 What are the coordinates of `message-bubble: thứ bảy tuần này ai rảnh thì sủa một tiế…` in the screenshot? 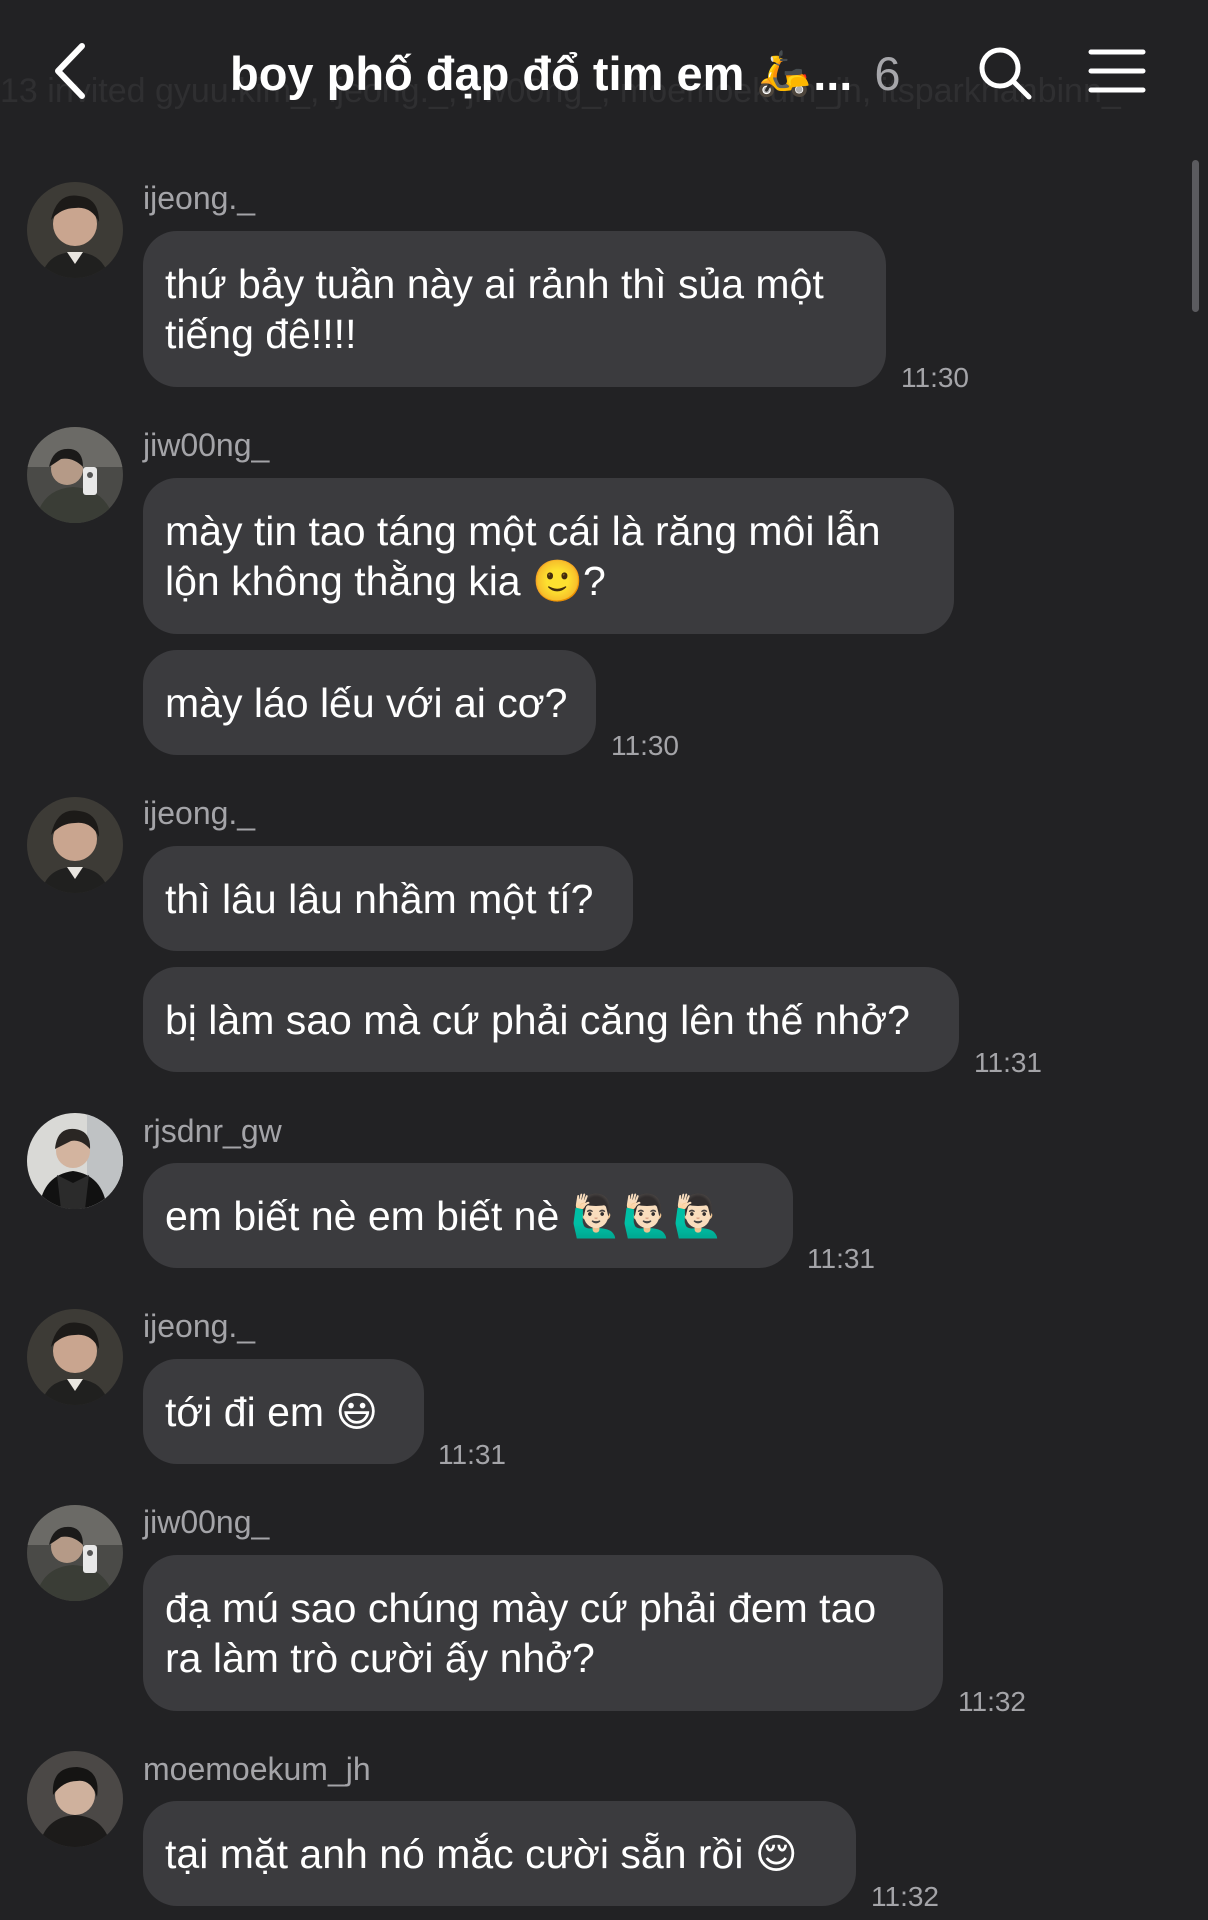 It's located at (514, 309).